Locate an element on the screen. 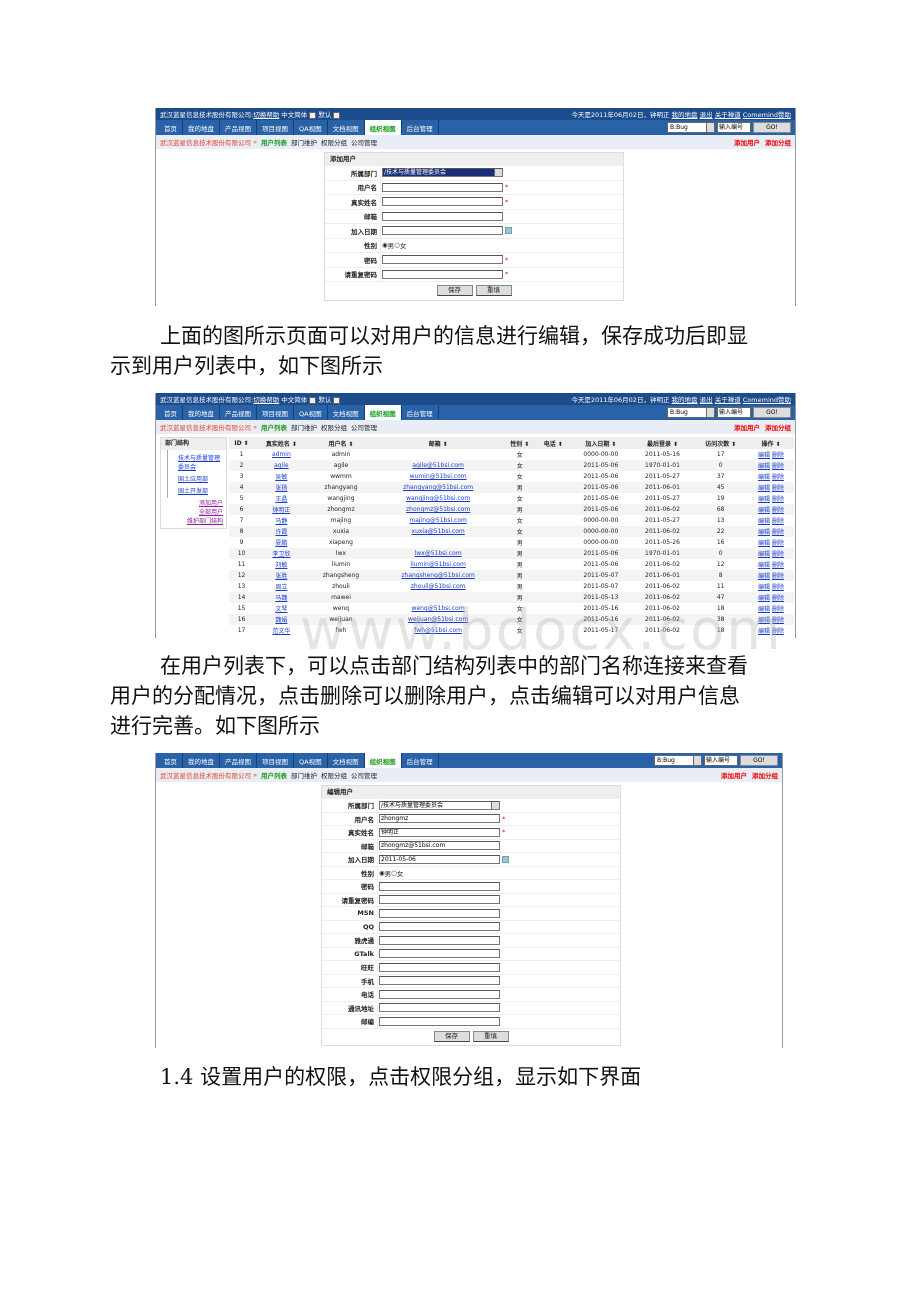 The image size is (920, 1302). field-input: zhongmz is located at coordinates (439, 819).